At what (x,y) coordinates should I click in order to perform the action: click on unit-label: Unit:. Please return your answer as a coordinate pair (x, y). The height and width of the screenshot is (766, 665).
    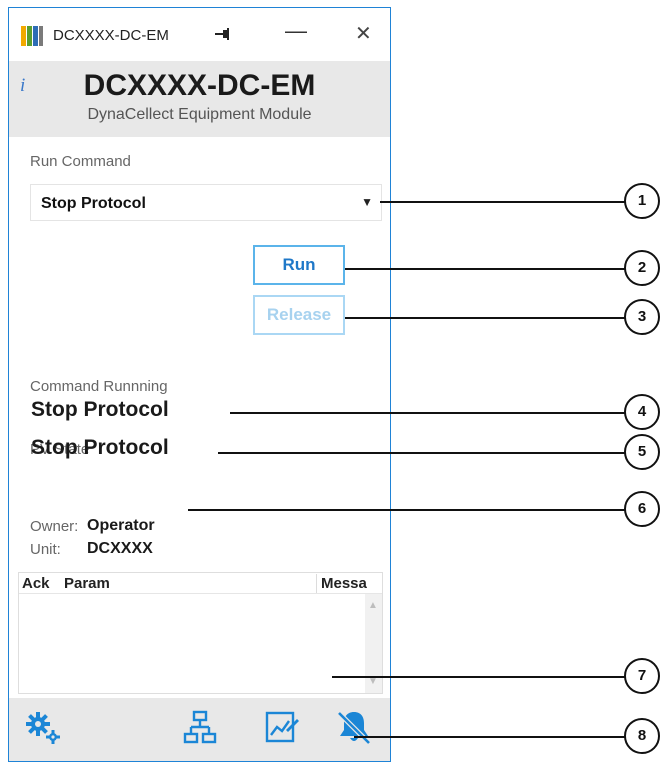
    Looking at the image, I should click on (45, 549).